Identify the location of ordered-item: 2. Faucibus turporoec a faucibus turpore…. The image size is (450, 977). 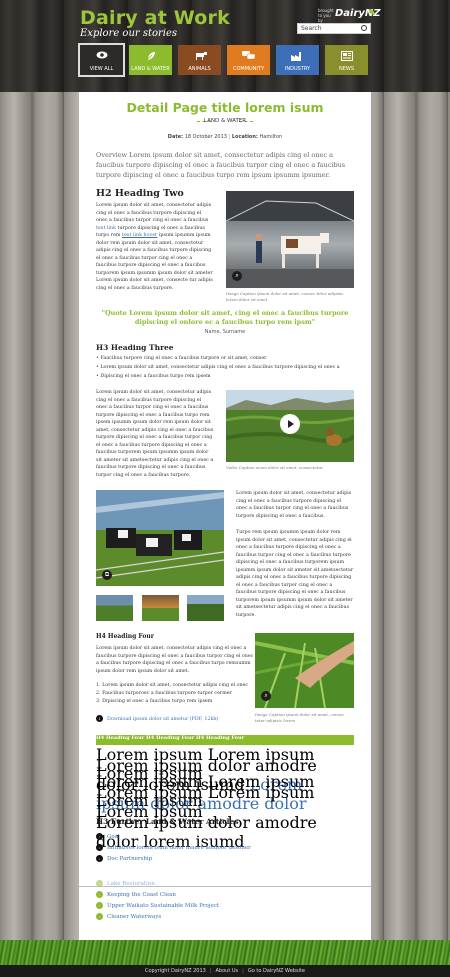
(164, 693).